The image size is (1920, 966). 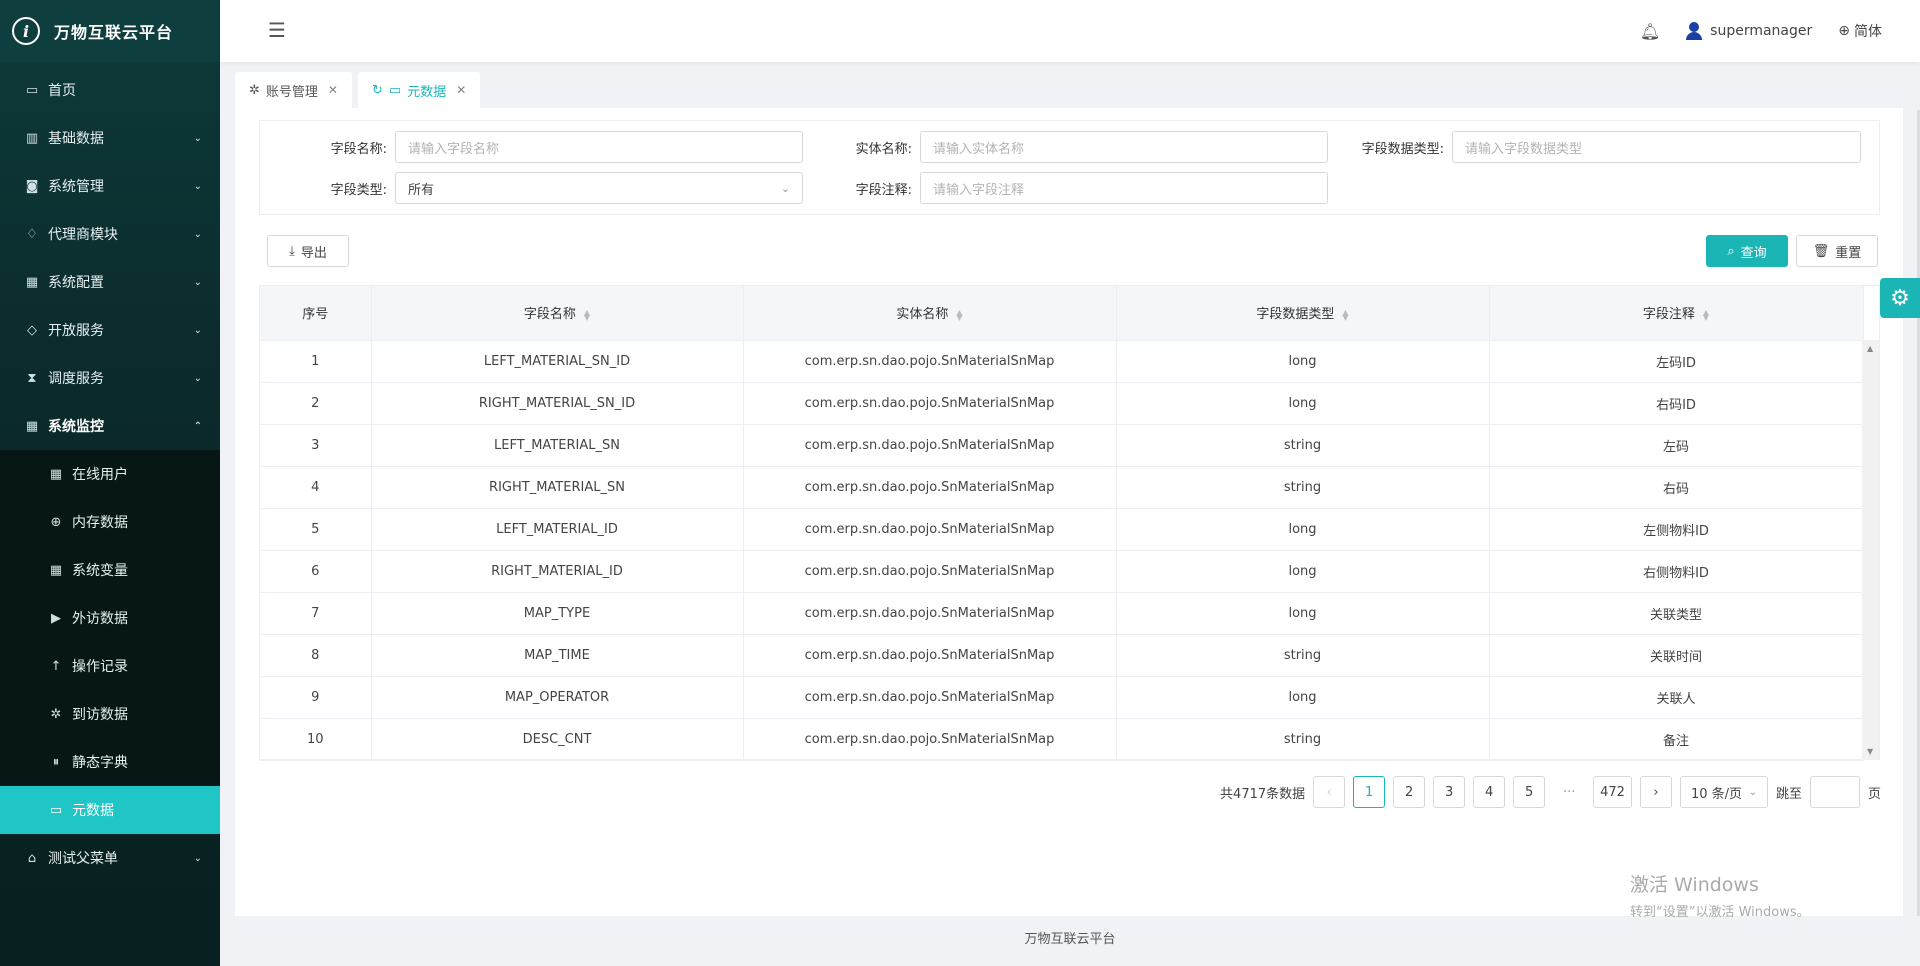 What do you see at coordinates (1449, 792) in the screenshot?
I see `page-button: 3` at bounding box center [1449, 792].